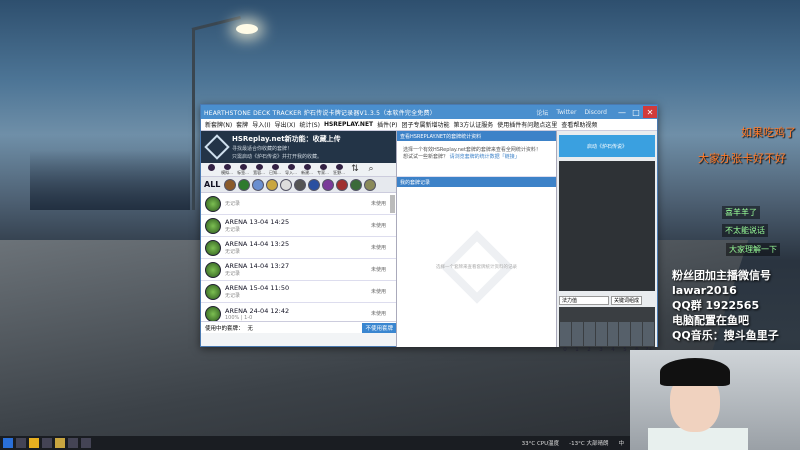 This screenshot has height=450, width=800. I want to click on menu-export: 导出(X), so click(285, 124).